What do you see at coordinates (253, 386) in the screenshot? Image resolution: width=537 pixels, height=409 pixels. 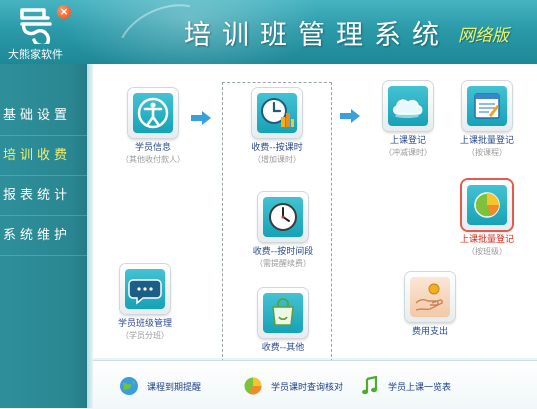 I see `pie-search-icon` at bounding box center [253, 386].